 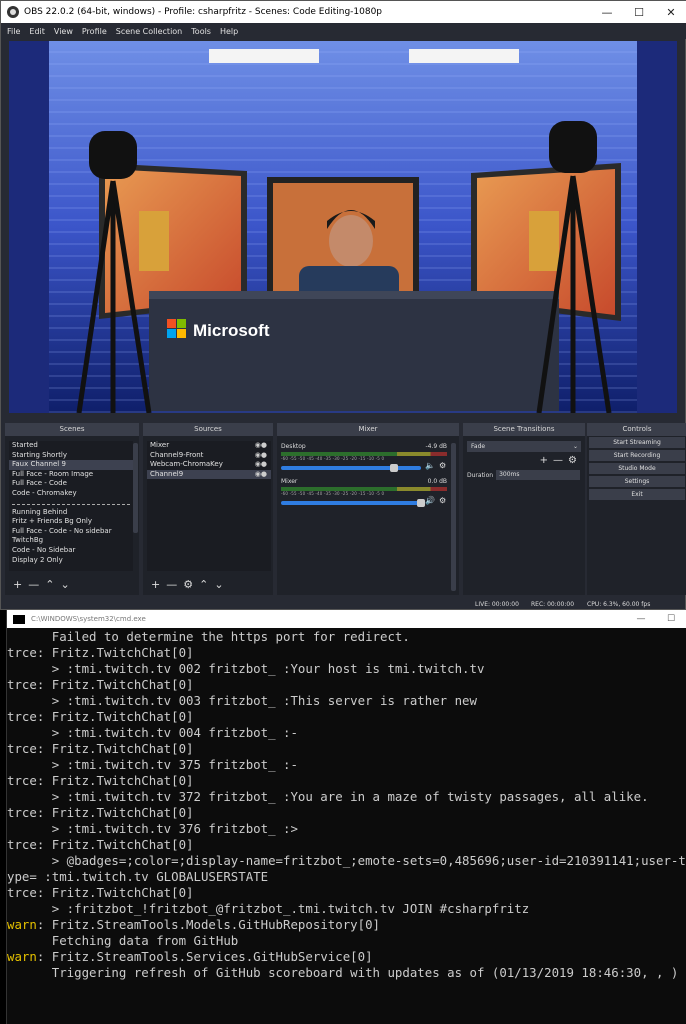 What do you see at coordinates (71, 456) in the screenshot?
I see `scene-item: Starting Shortly` at bounding box center [71, 456].